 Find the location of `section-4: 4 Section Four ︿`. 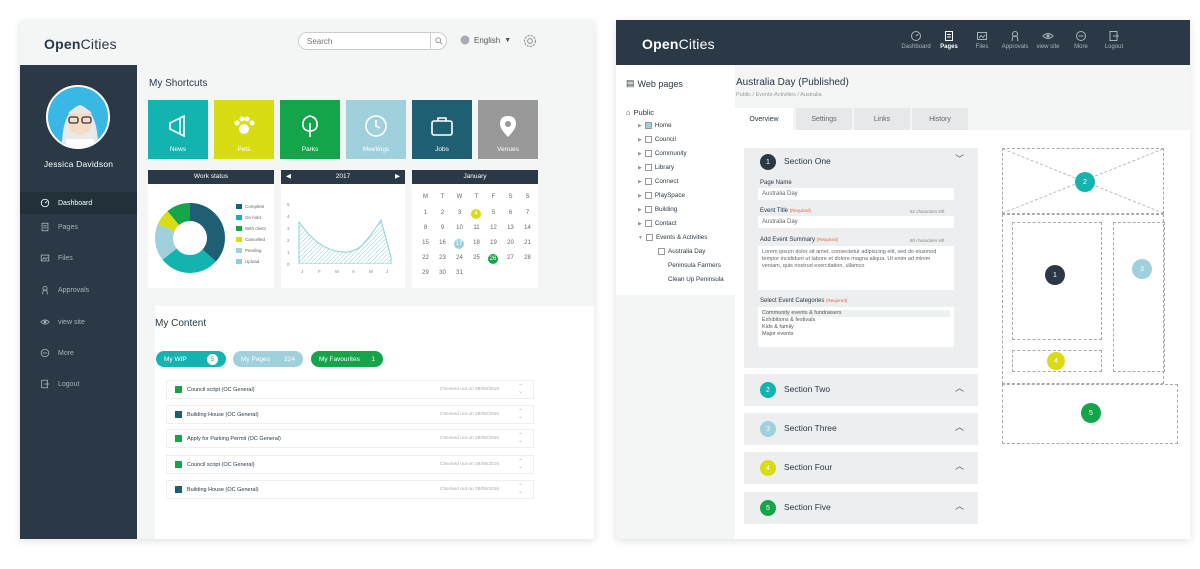

section-4: 4 Section Four ︿ is located at coordinates (861, 468).